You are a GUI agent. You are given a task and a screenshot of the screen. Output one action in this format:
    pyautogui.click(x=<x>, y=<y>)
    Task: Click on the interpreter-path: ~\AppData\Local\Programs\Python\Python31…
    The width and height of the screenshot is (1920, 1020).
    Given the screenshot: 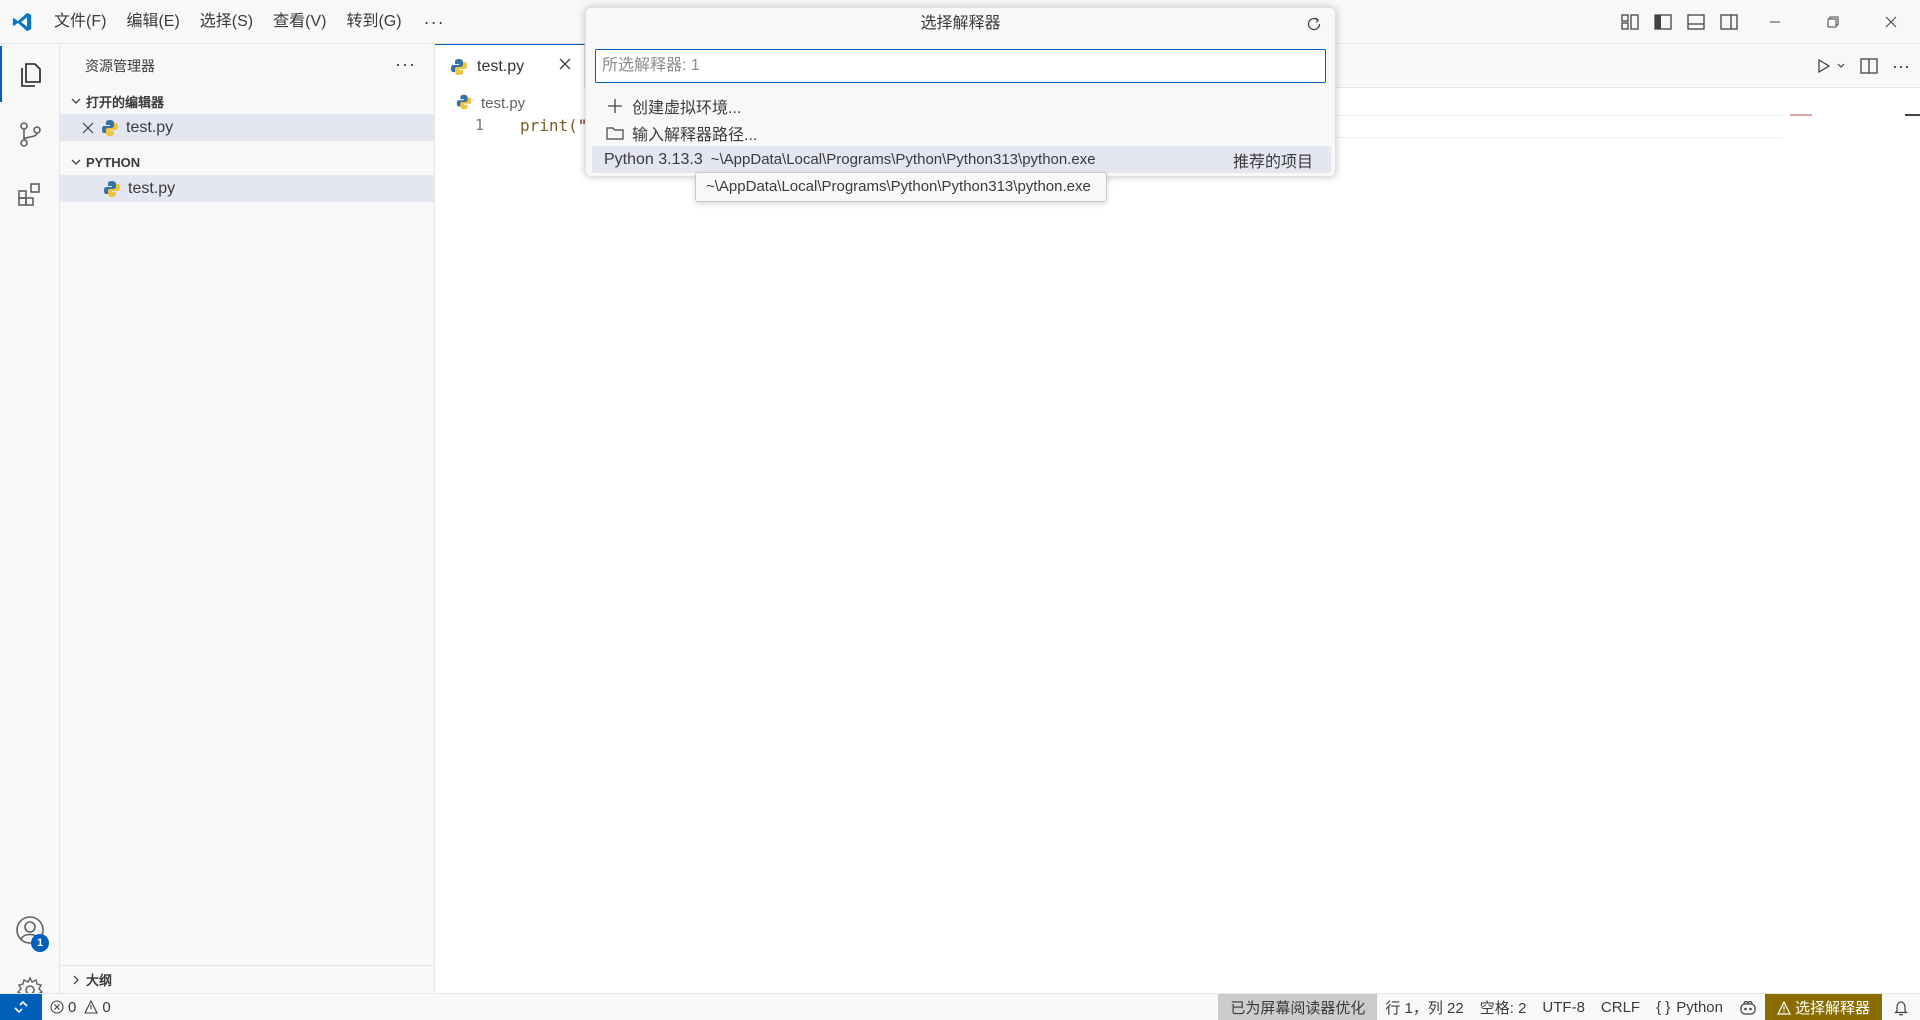 What is the action you would take?
    pyautogui.click(x=903, y=159)
    